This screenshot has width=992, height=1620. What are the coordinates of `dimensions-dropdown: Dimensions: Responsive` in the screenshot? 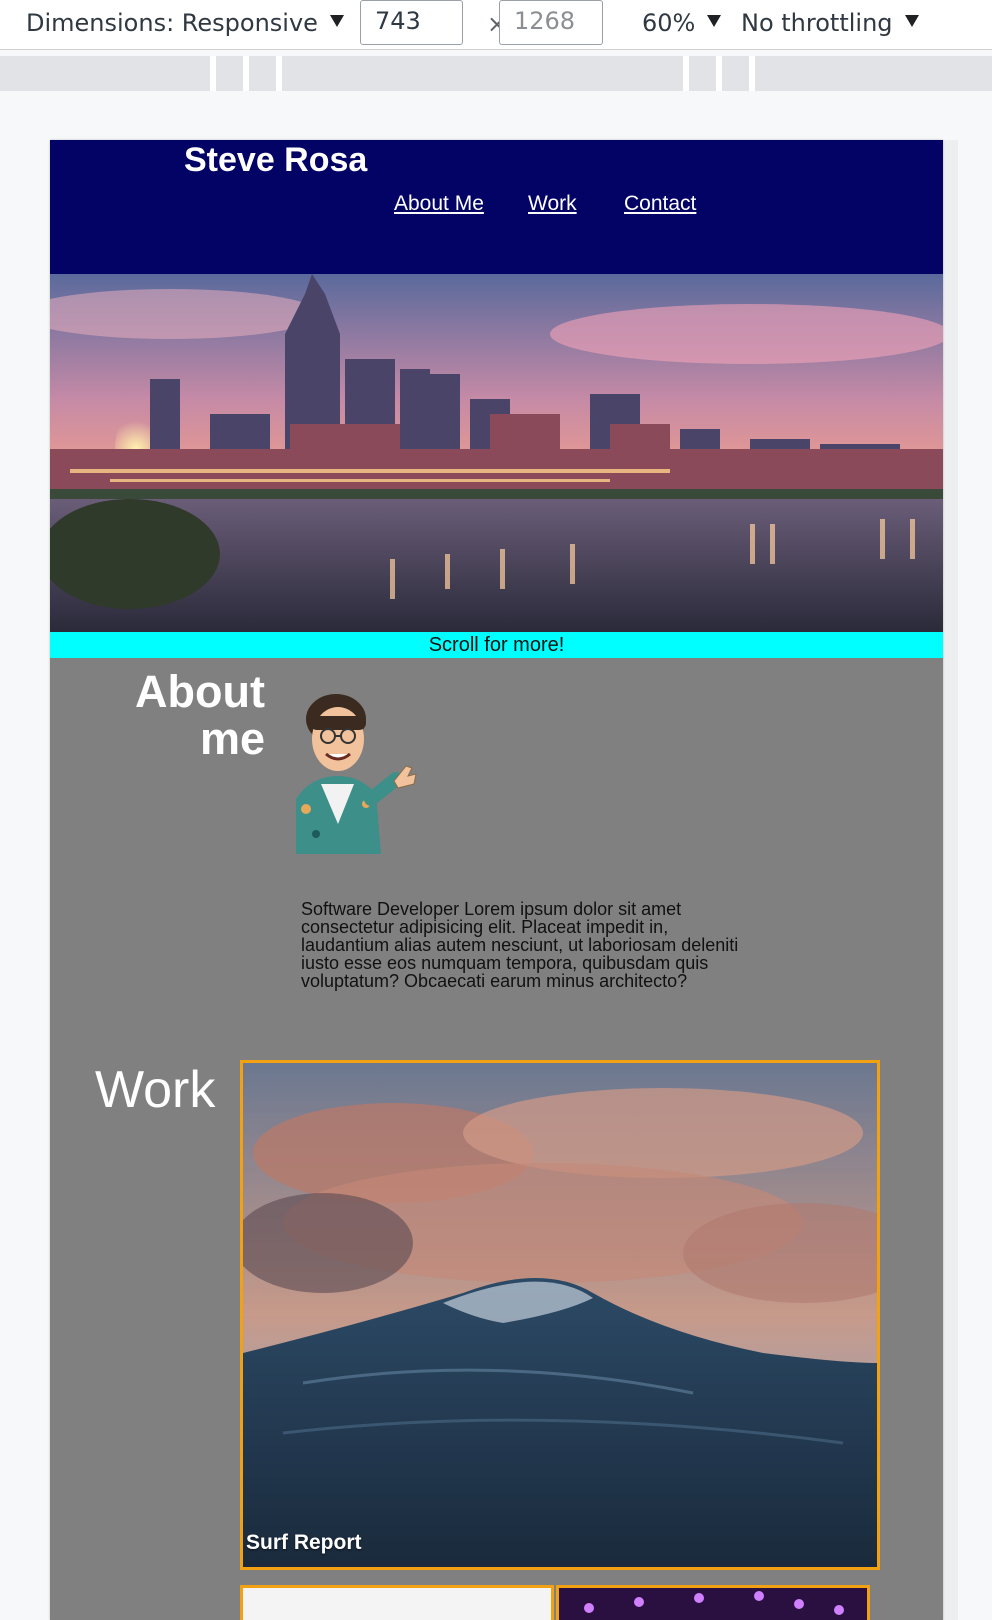 It's located at (185, 23).